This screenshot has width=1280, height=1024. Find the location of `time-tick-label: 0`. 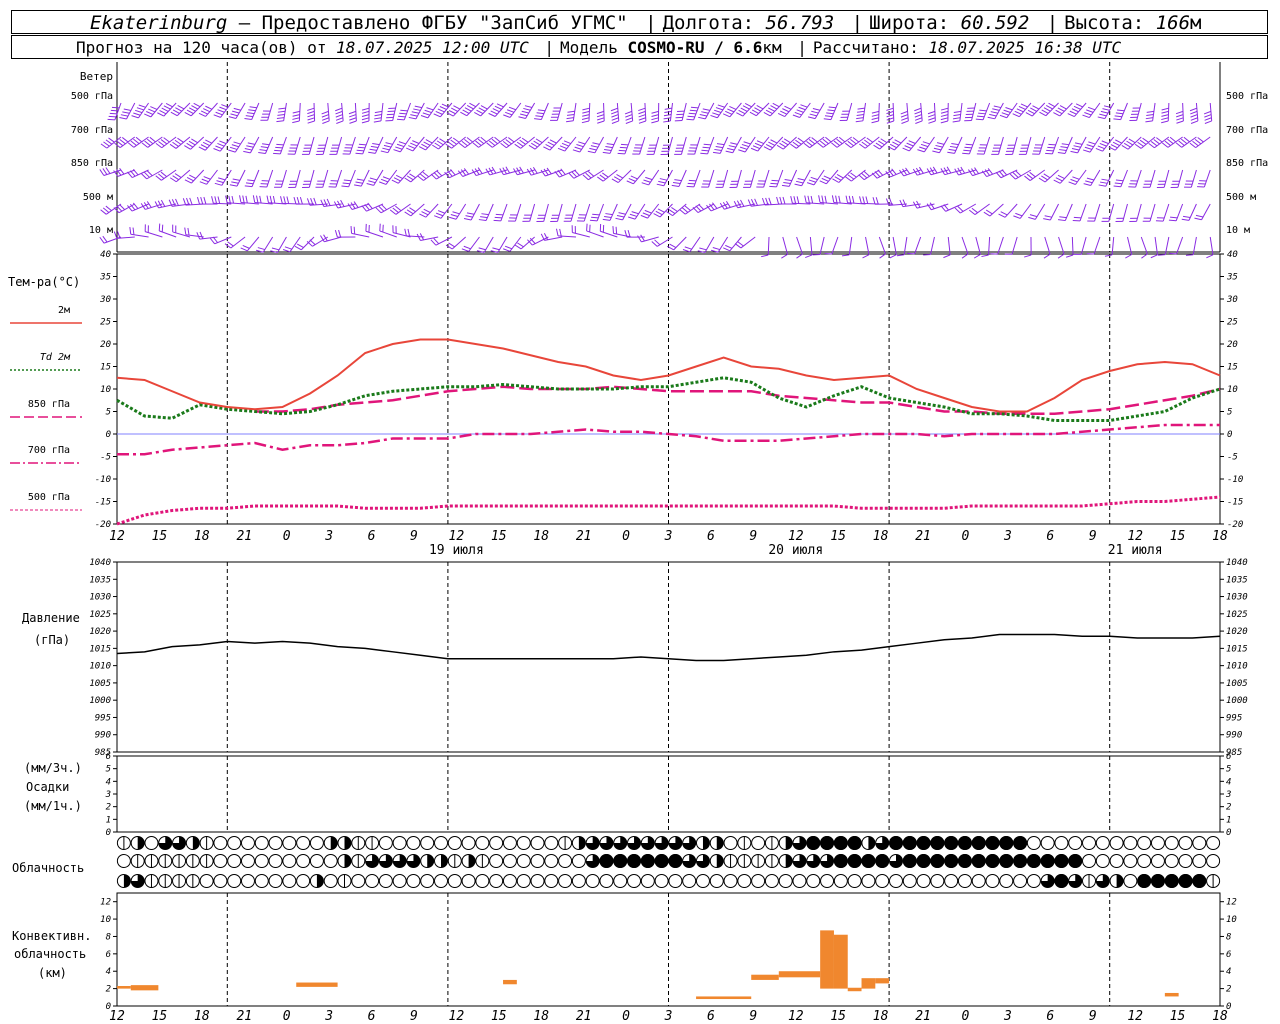

time-tick-label: 0 is located at coordinates (626, 536).